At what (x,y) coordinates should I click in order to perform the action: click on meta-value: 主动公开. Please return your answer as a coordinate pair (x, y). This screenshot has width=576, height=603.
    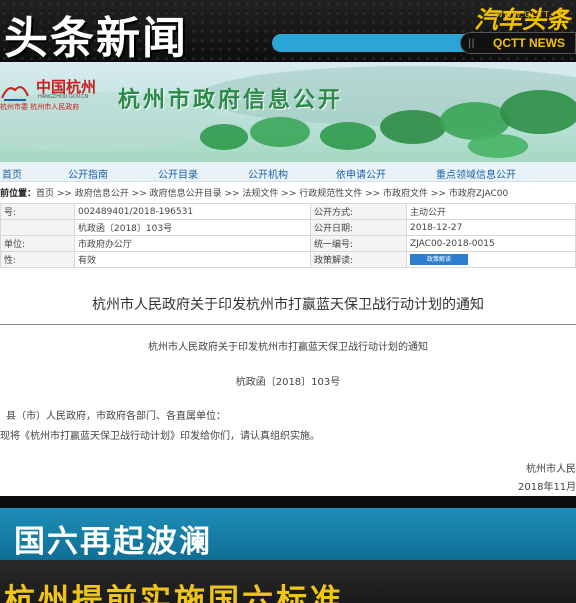
    Looking at the image, I should click on (491, 211).